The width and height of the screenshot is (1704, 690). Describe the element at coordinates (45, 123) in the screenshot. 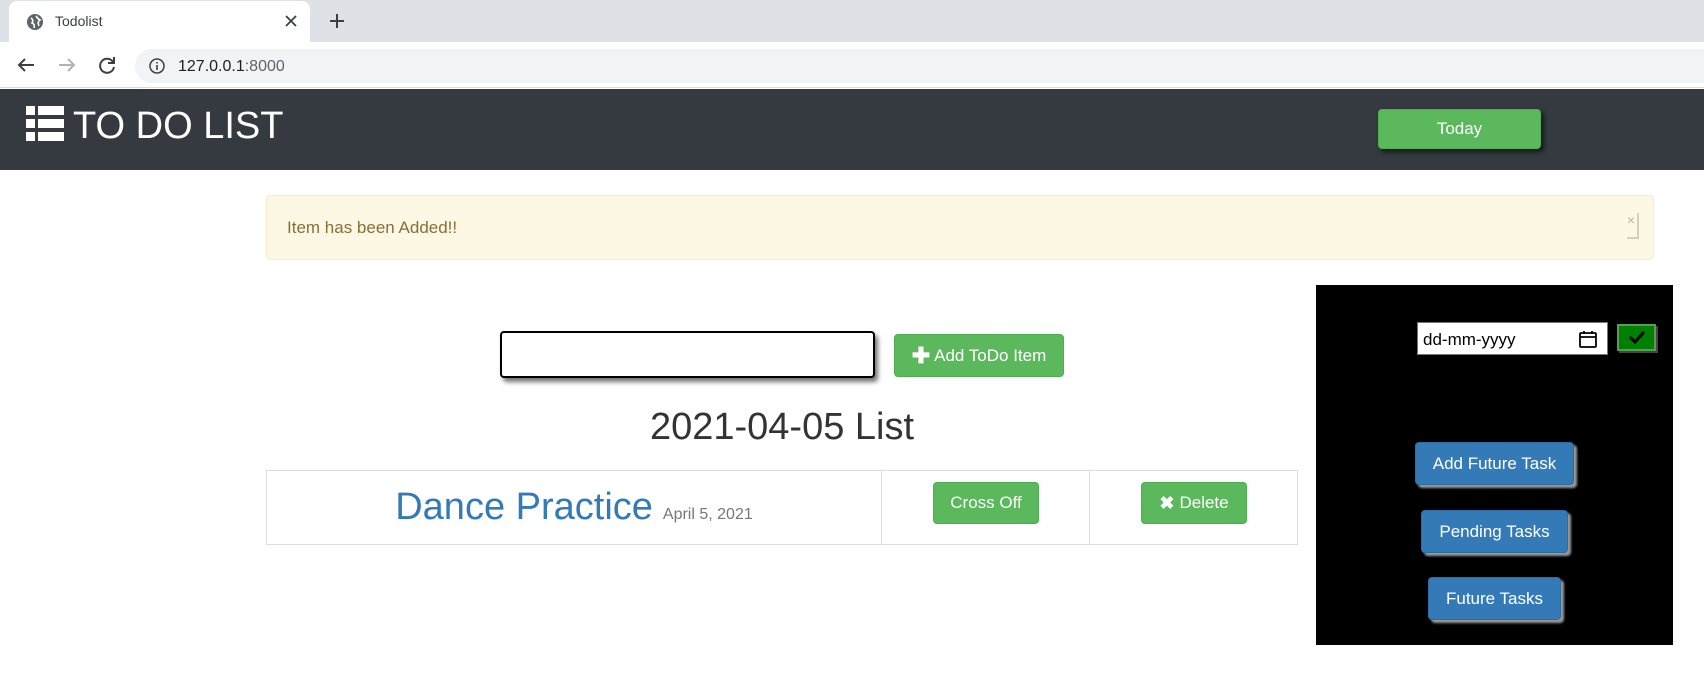

I see `list-icon` at that location.